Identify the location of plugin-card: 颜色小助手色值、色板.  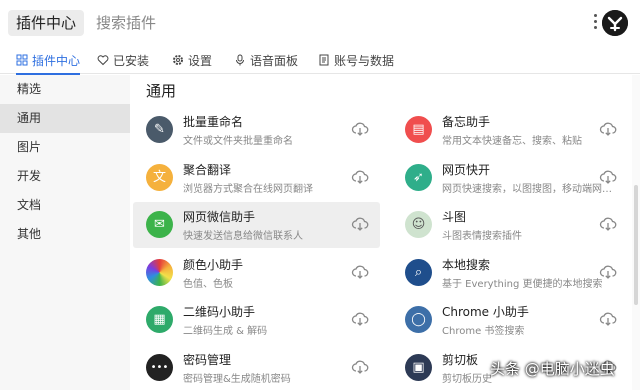
(256, 273).